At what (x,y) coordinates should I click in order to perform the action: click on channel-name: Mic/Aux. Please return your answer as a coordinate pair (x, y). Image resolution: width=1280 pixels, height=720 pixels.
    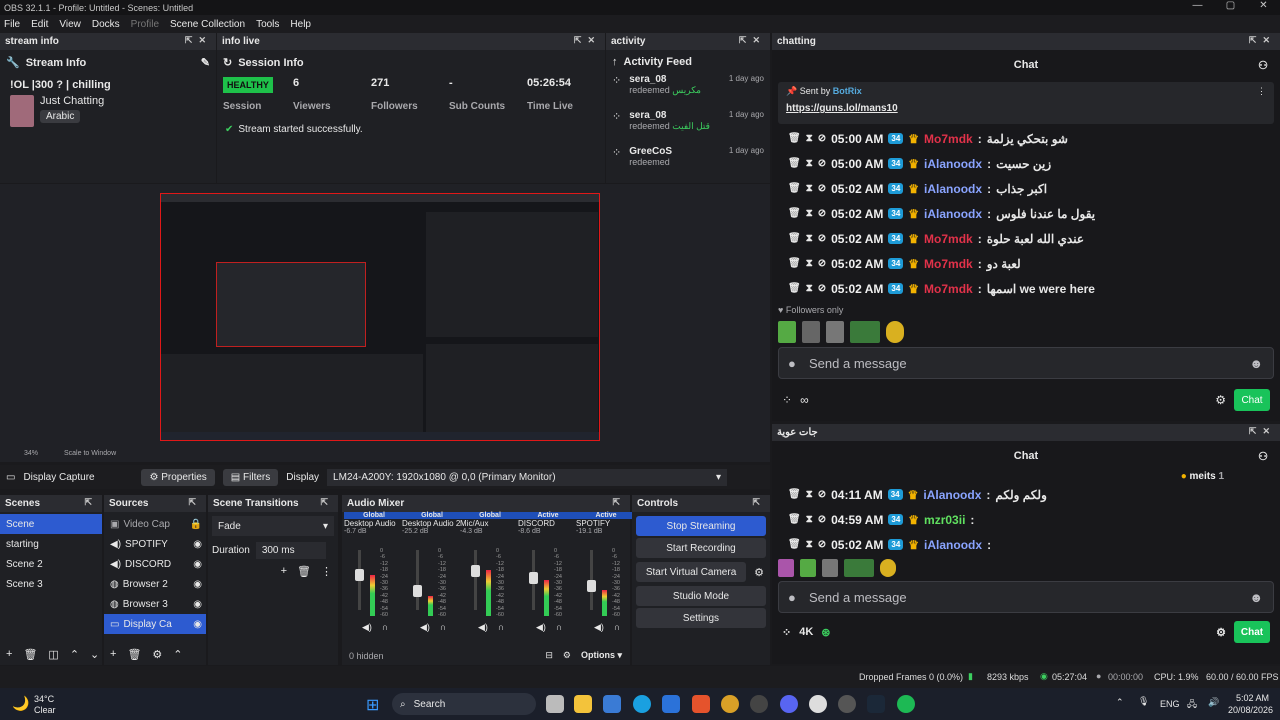
    Looking at the image, I should click on (490, 523).